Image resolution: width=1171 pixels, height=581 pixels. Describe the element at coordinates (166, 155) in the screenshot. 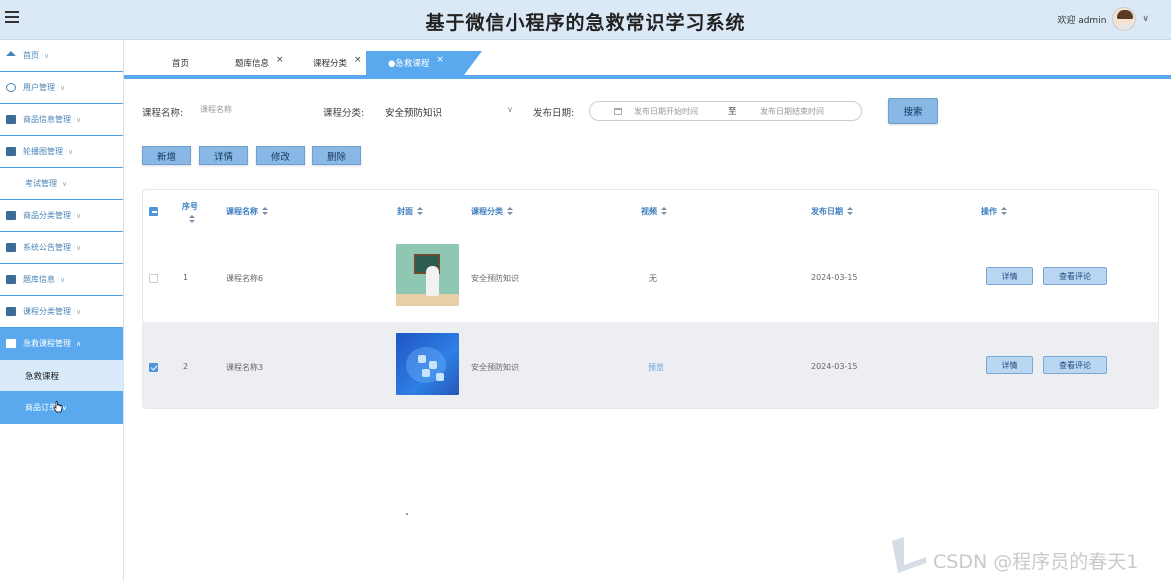

I see `add-button: 新增` at that location.